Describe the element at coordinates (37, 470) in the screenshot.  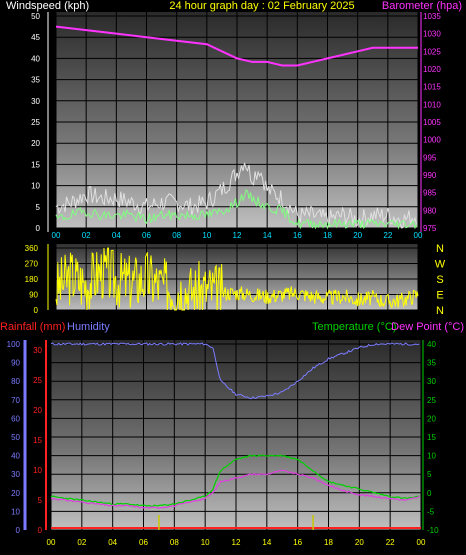
I see `rainfall-tick-label: 10` at that location.